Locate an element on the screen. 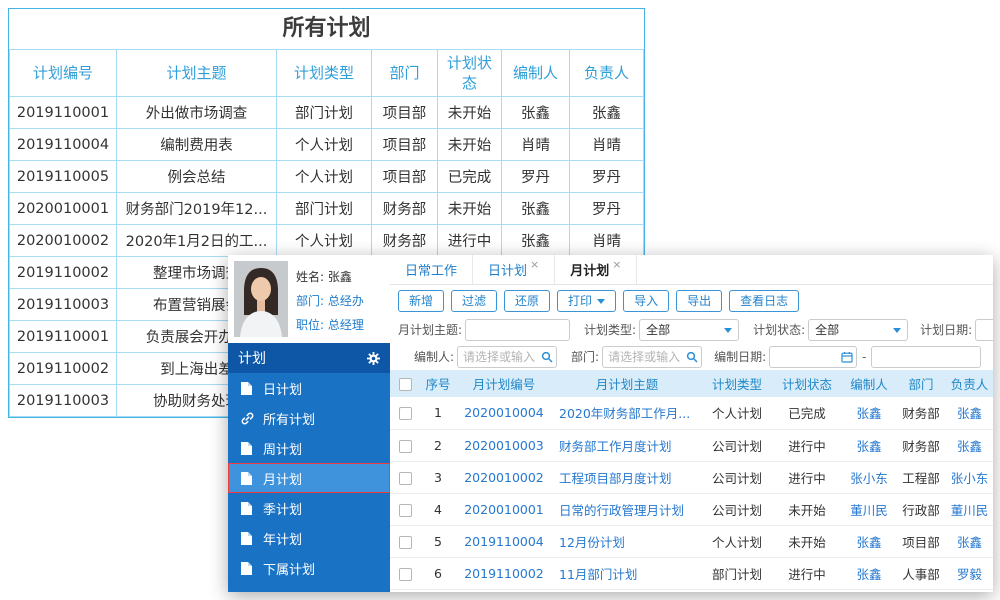 This screenshot has width=1000, height=600. subject-filter-input is located at coordinates (518, 329).